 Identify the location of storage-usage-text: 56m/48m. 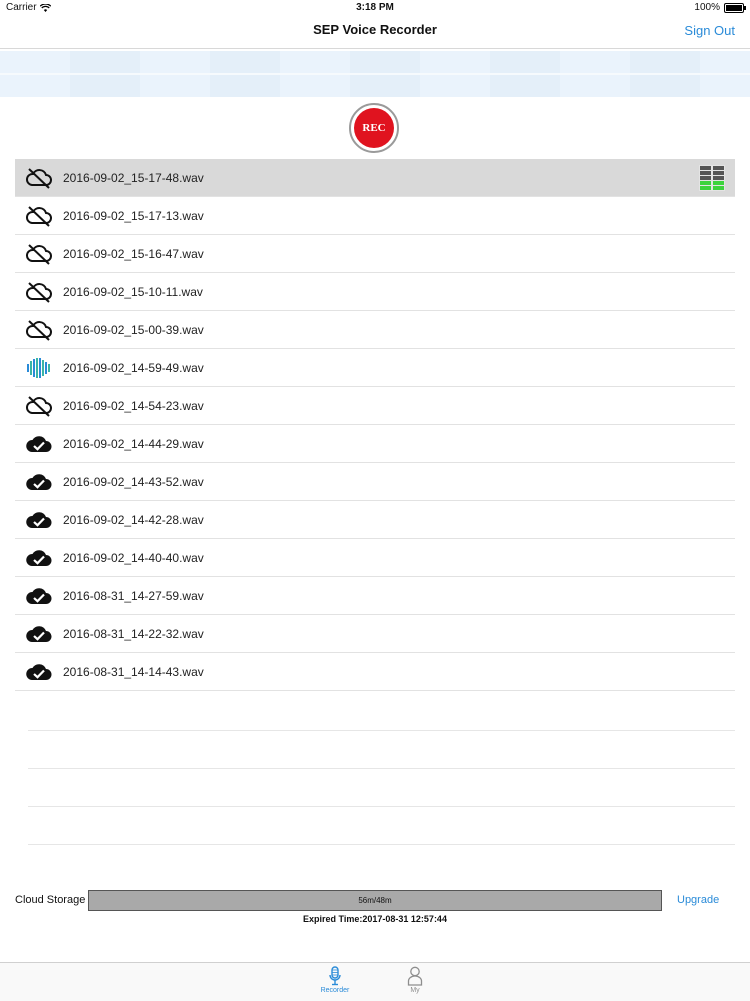
(375, 900).